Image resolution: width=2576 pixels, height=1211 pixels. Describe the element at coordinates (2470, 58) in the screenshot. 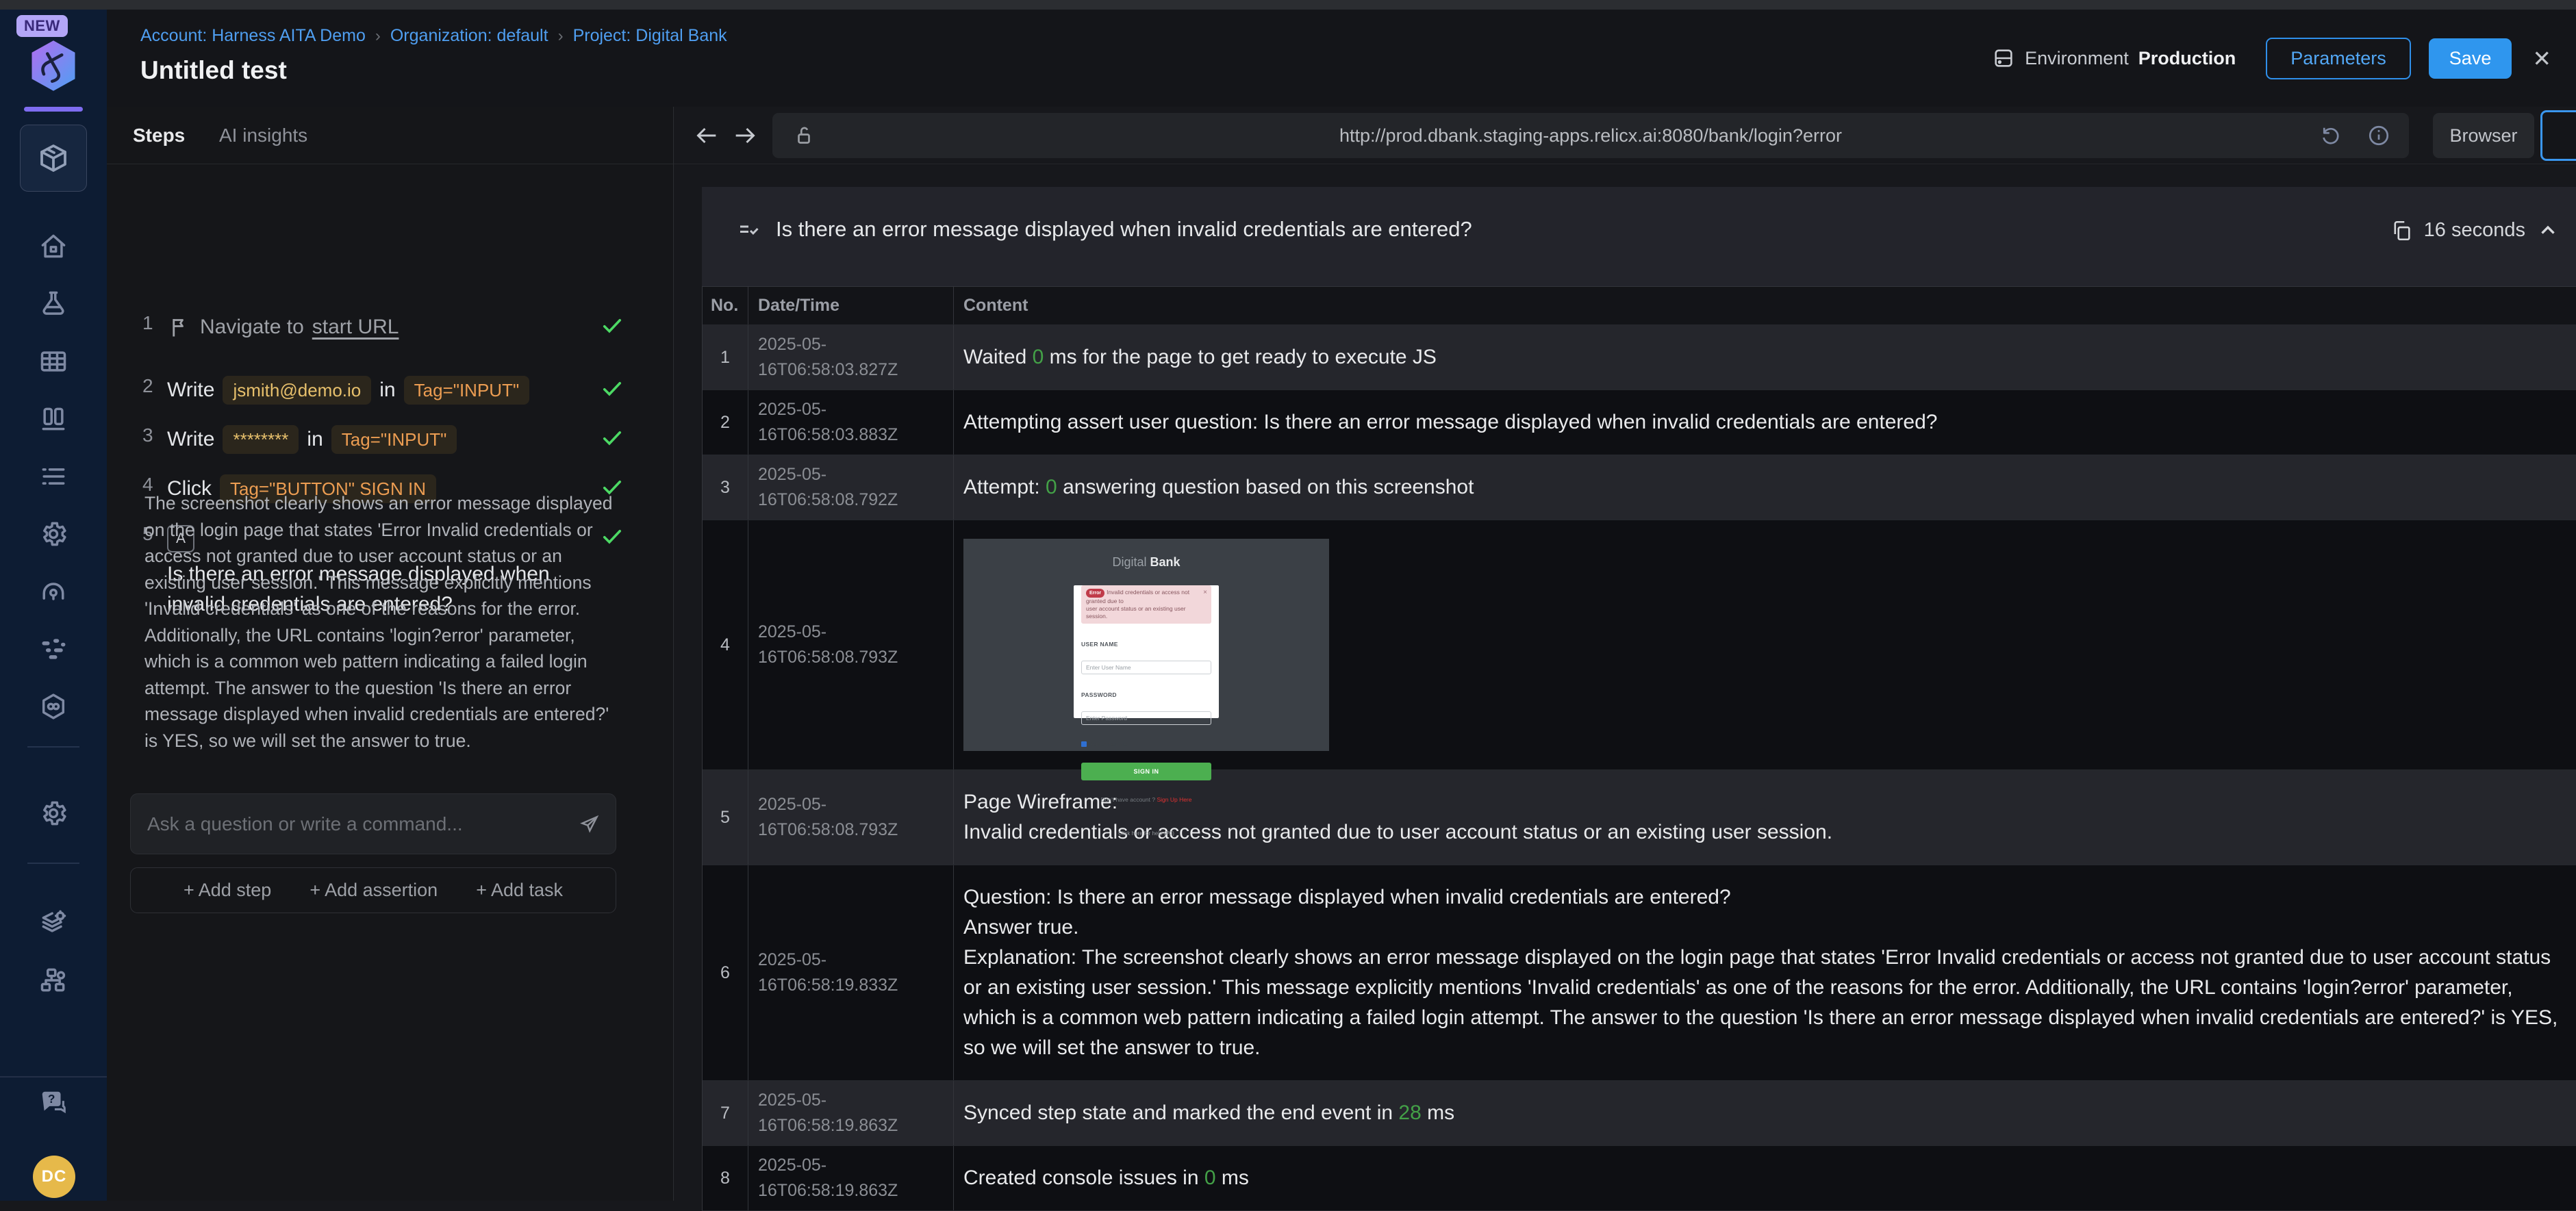

I see `save-button: Save` at that location.